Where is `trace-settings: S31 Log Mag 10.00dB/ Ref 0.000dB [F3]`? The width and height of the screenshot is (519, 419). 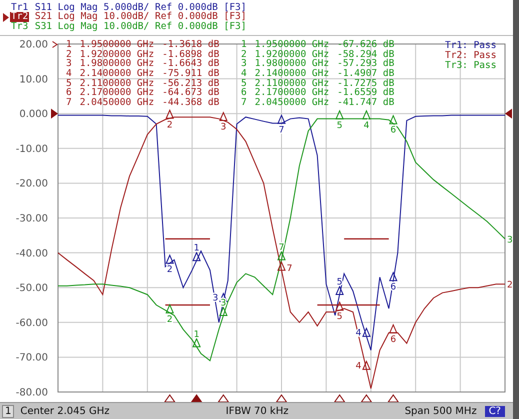 trace-settings: S31 Log Mag 10.00dB/ Ref 0.000dB [F3] is located at coordinates (140, 27).